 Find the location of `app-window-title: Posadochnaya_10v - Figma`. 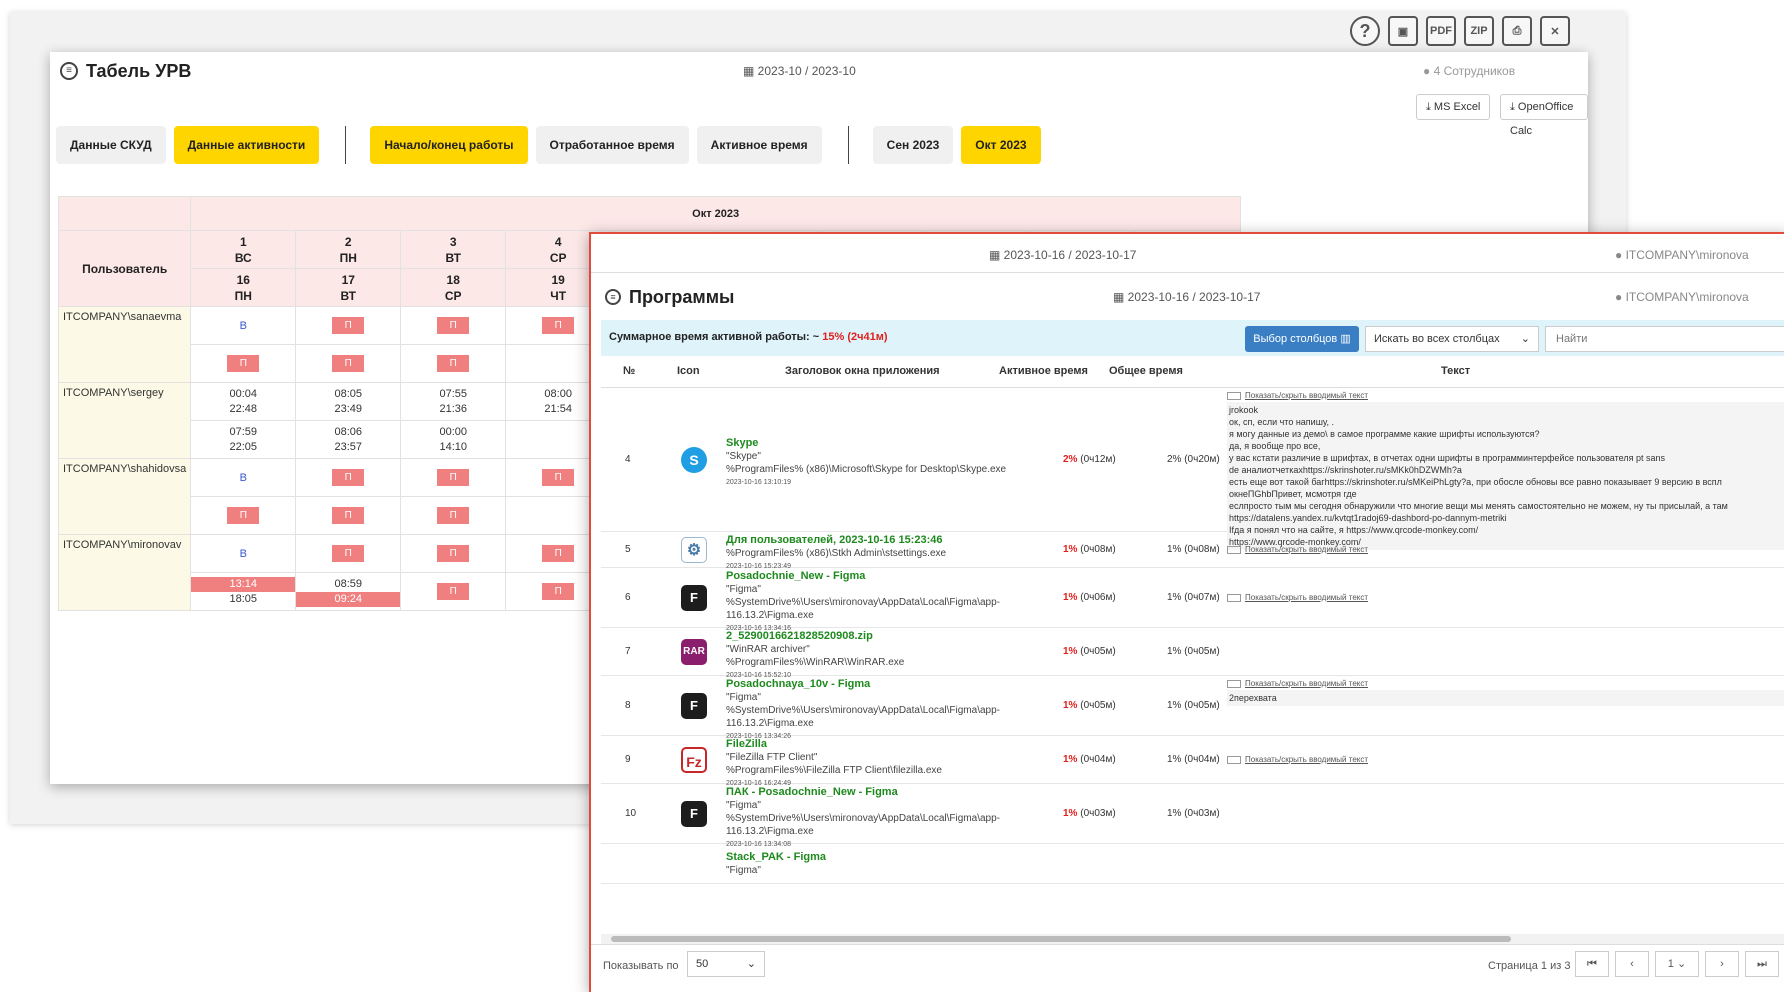

app-window-title: Posadochnaya_10v - Figma is located at coordinates (881, 684).